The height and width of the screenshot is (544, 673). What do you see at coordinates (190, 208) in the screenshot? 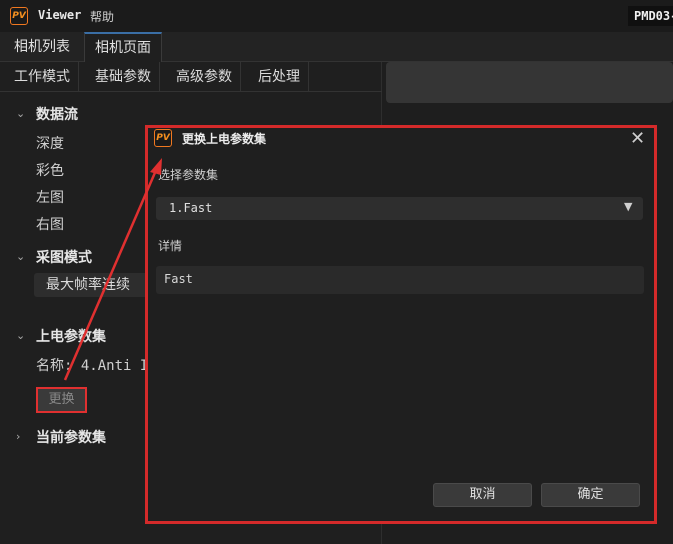
I see `param-set-select-value: 1.Fast` at bounding box center [190, 208].